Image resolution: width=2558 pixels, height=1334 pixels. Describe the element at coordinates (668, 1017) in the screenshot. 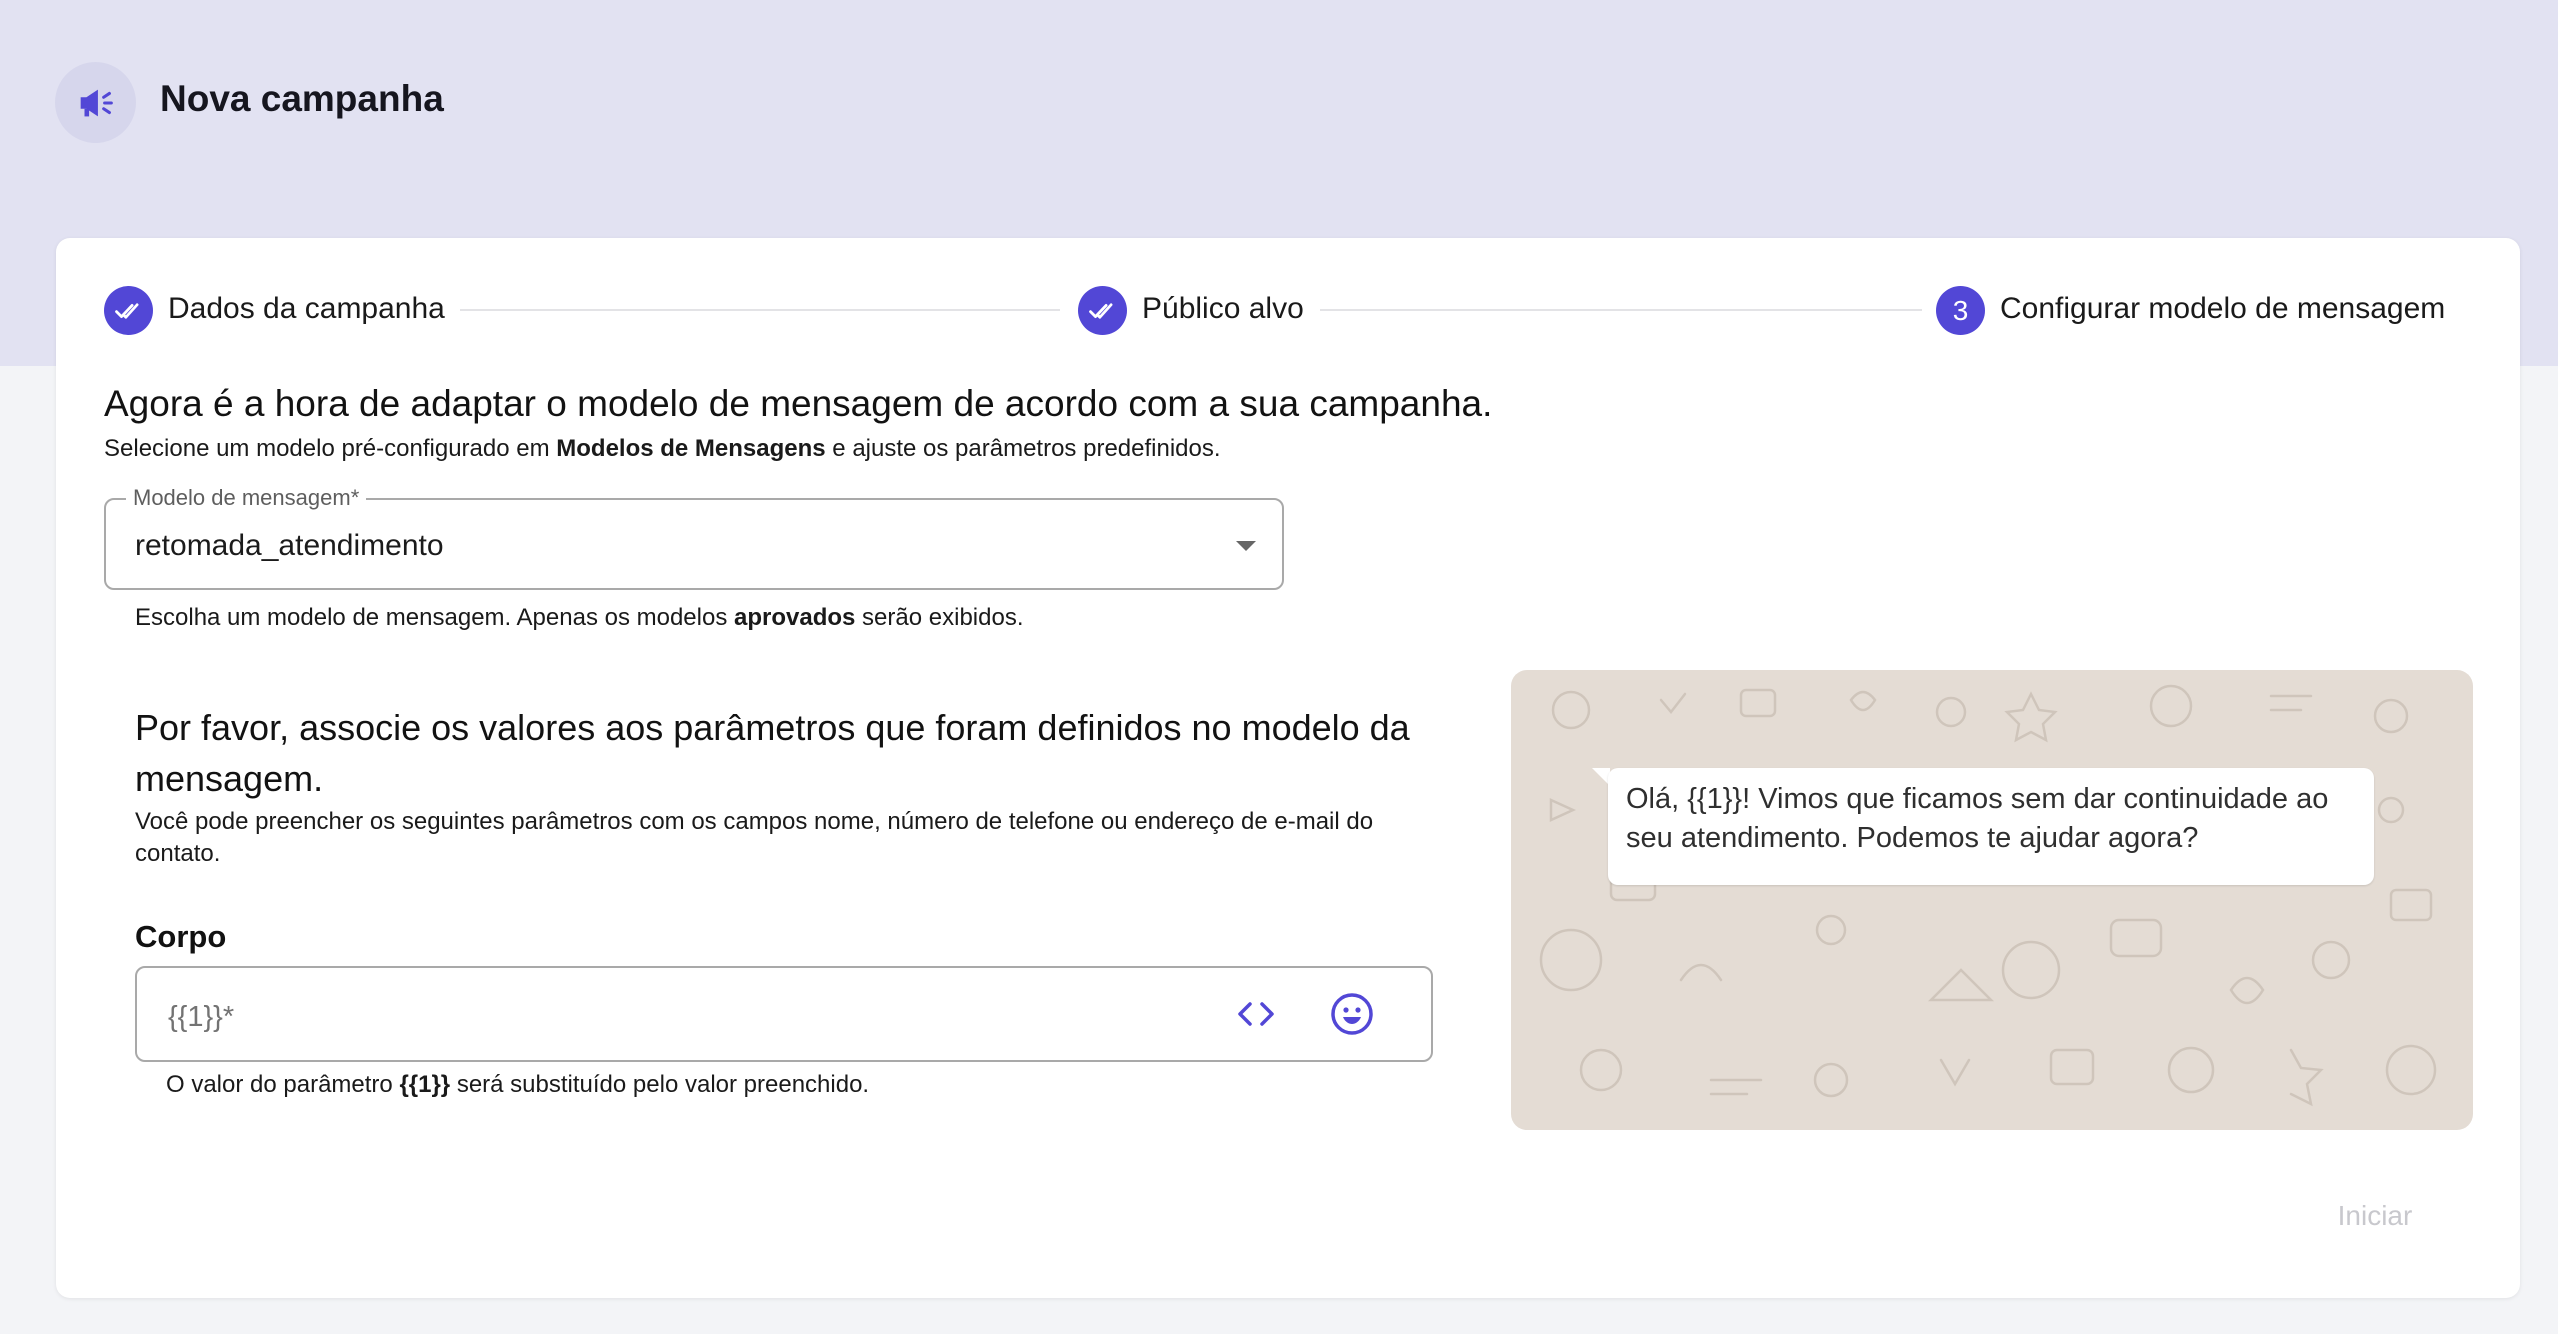

I see `param-1-input` at that location.